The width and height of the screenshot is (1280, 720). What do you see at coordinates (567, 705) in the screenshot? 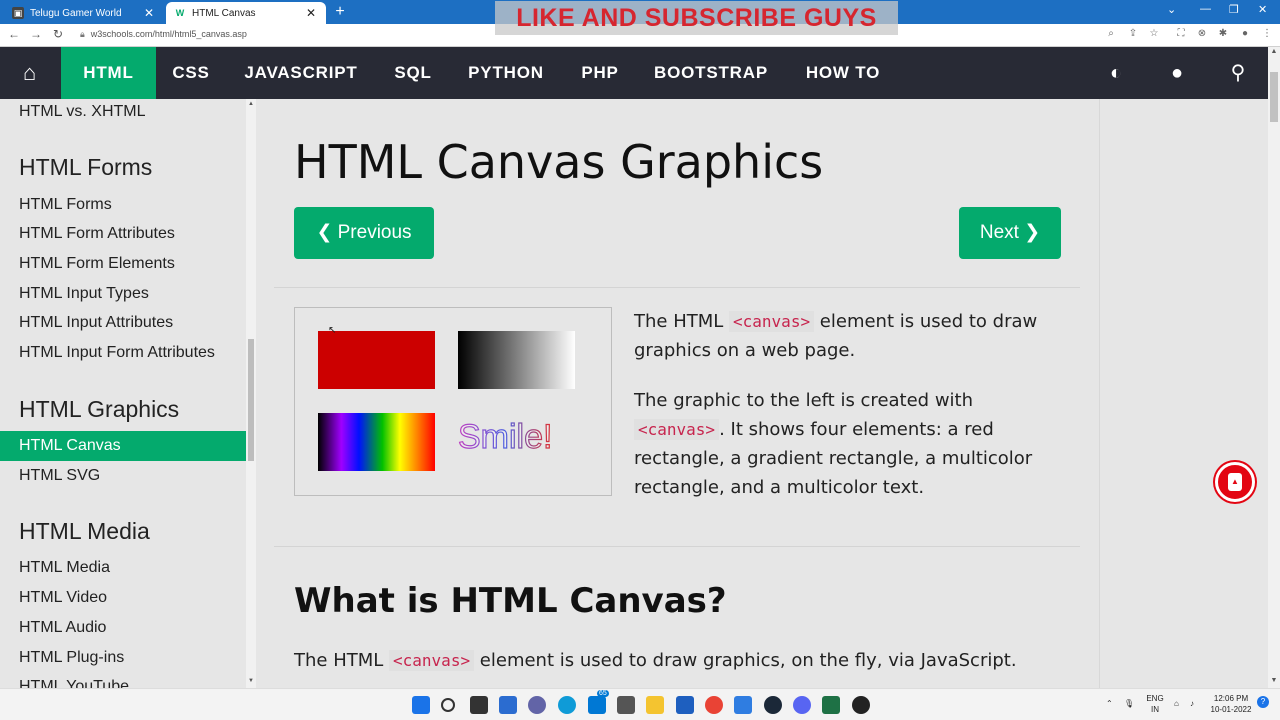
I see `edge-icon` at bounding box center [567, 705].